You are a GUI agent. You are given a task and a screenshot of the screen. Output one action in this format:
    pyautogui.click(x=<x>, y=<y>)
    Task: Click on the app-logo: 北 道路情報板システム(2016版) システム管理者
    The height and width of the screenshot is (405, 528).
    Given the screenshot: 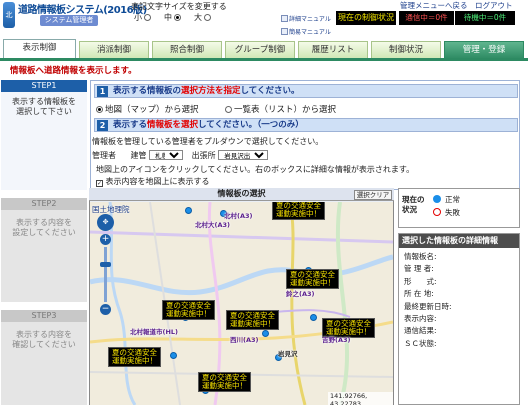 What is the action you would take?
    pyautogui.click(x=73, y=15)
    